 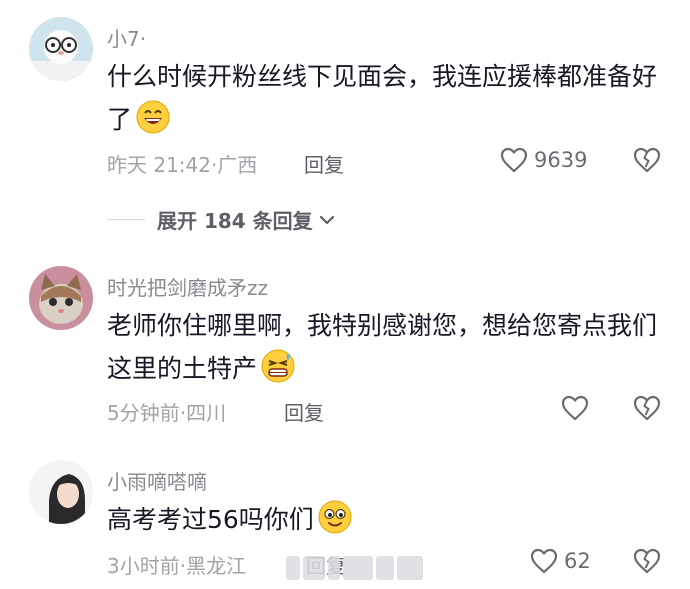 I want to click on like-count: 9639, so click(x=561, y=160).